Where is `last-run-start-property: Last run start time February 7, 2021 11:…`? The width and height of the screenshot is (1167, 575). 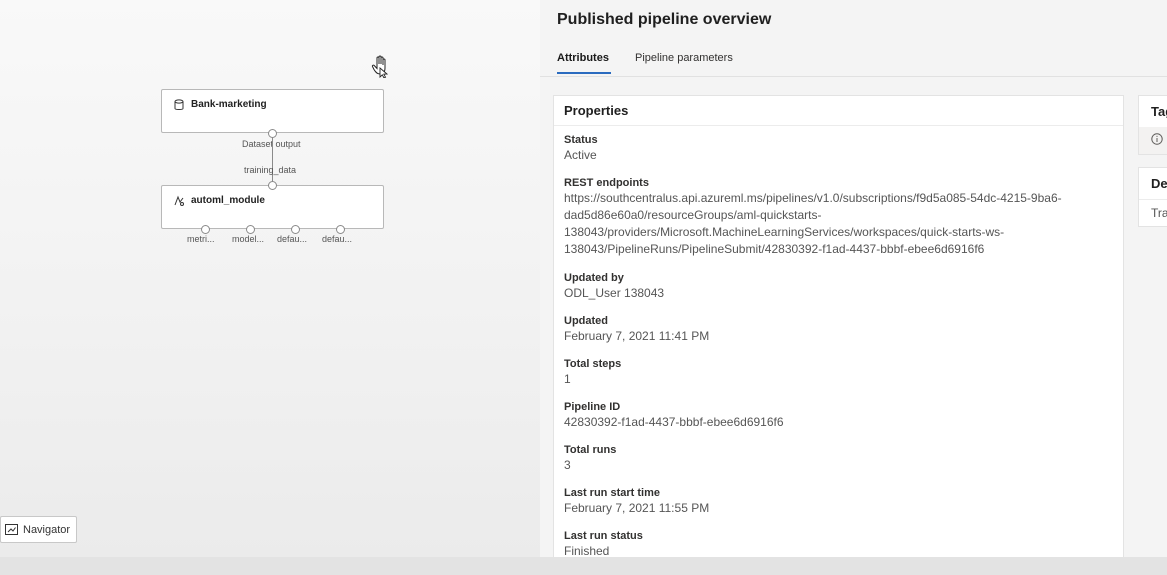
last-run-start-property: Last run start time February 7, 2021 11:… is located at coordinates (841, 501).